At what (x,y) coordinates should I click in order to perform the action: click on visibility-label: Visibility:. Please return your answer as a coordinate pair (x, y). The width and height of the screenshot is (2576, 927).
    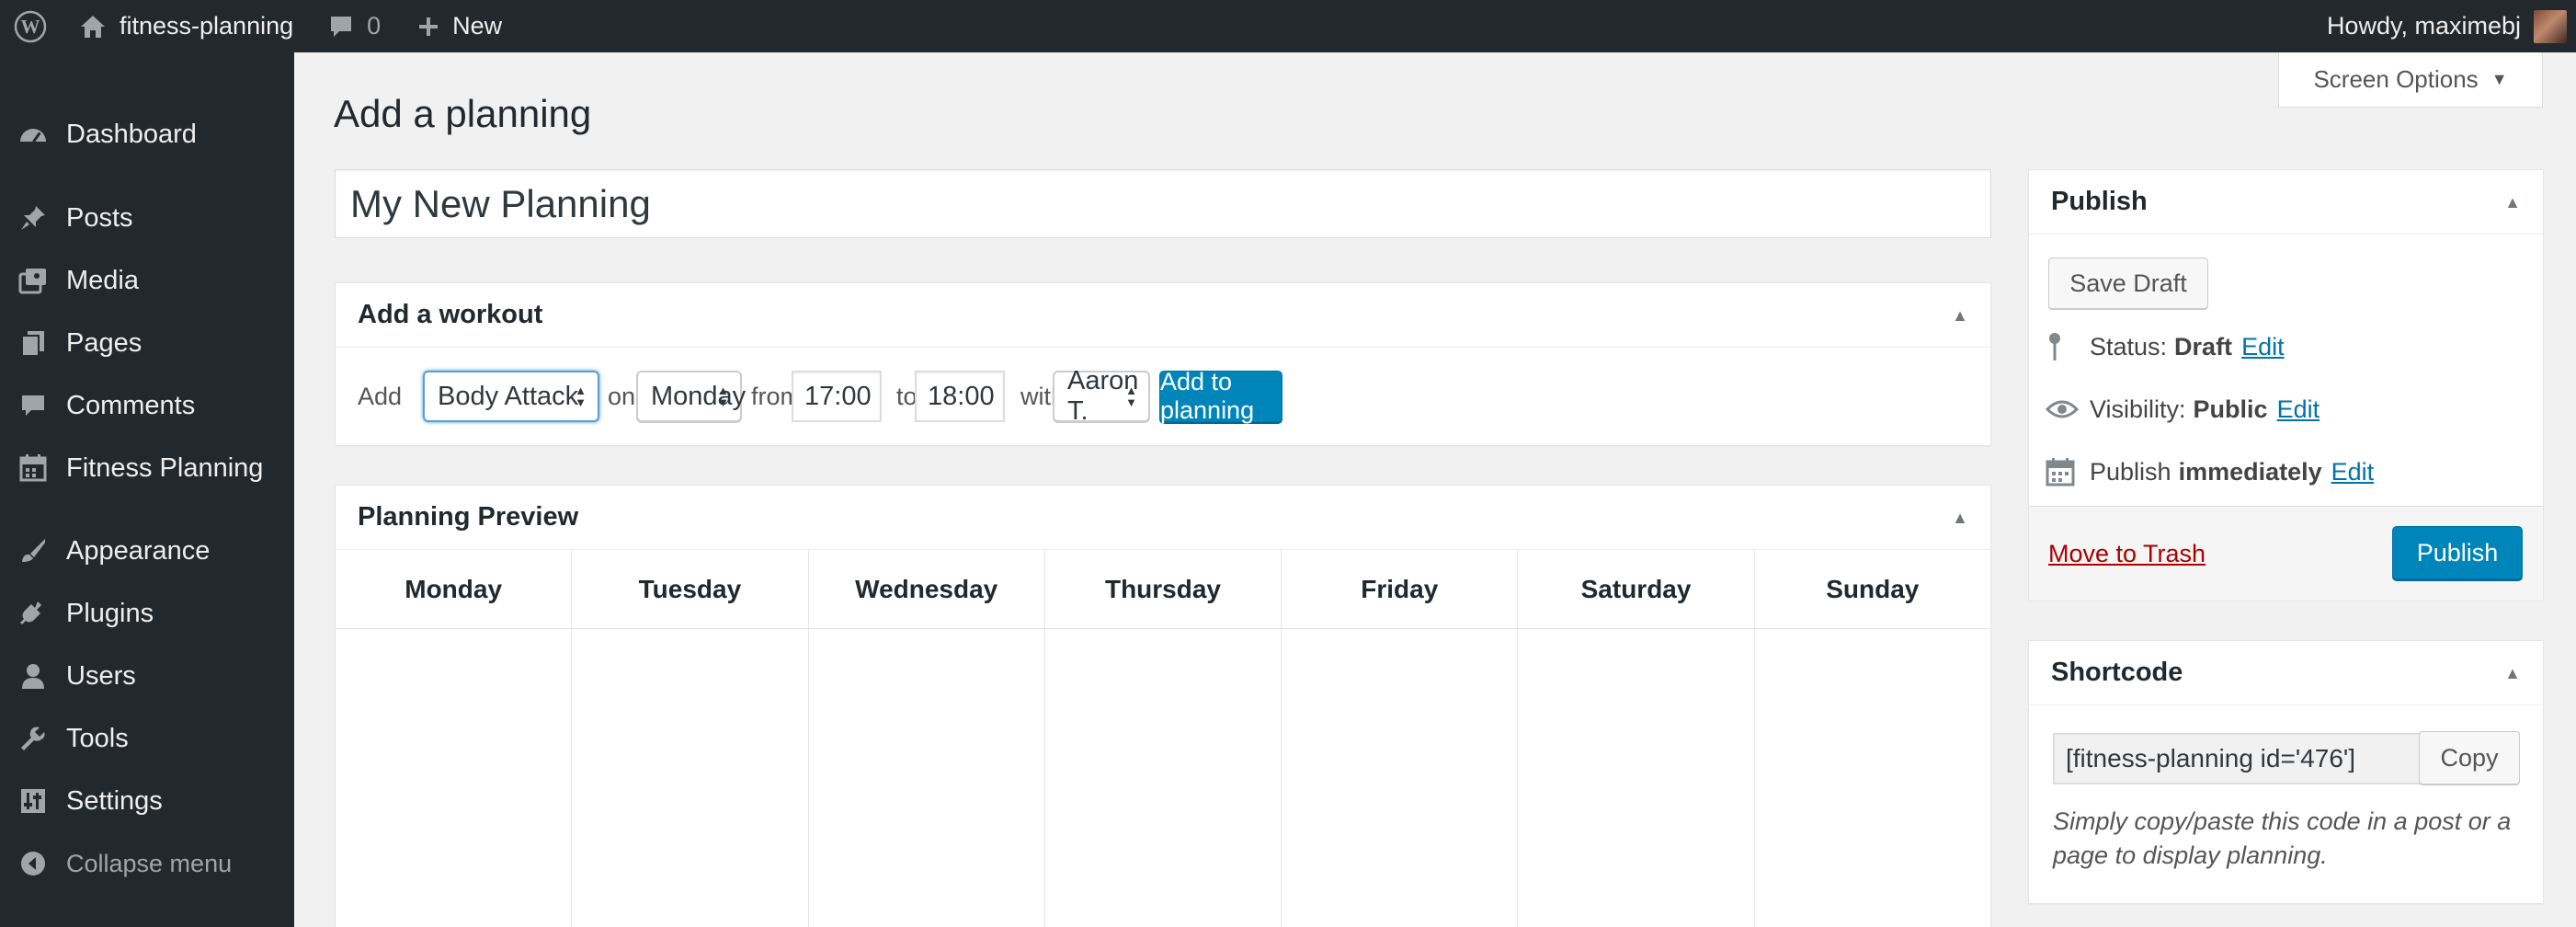
    Looking at the image, I should click on (2138, 409).